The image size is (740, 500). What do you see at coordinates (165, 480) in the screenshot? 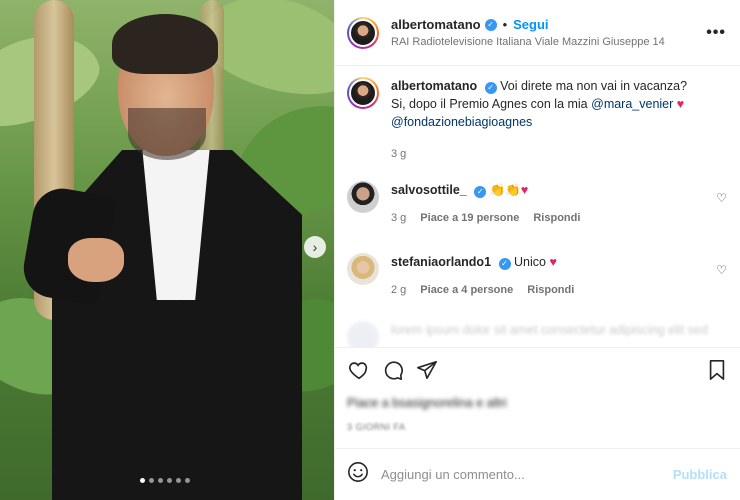
I see `carousel-dots` at bounding box center [165, 480].